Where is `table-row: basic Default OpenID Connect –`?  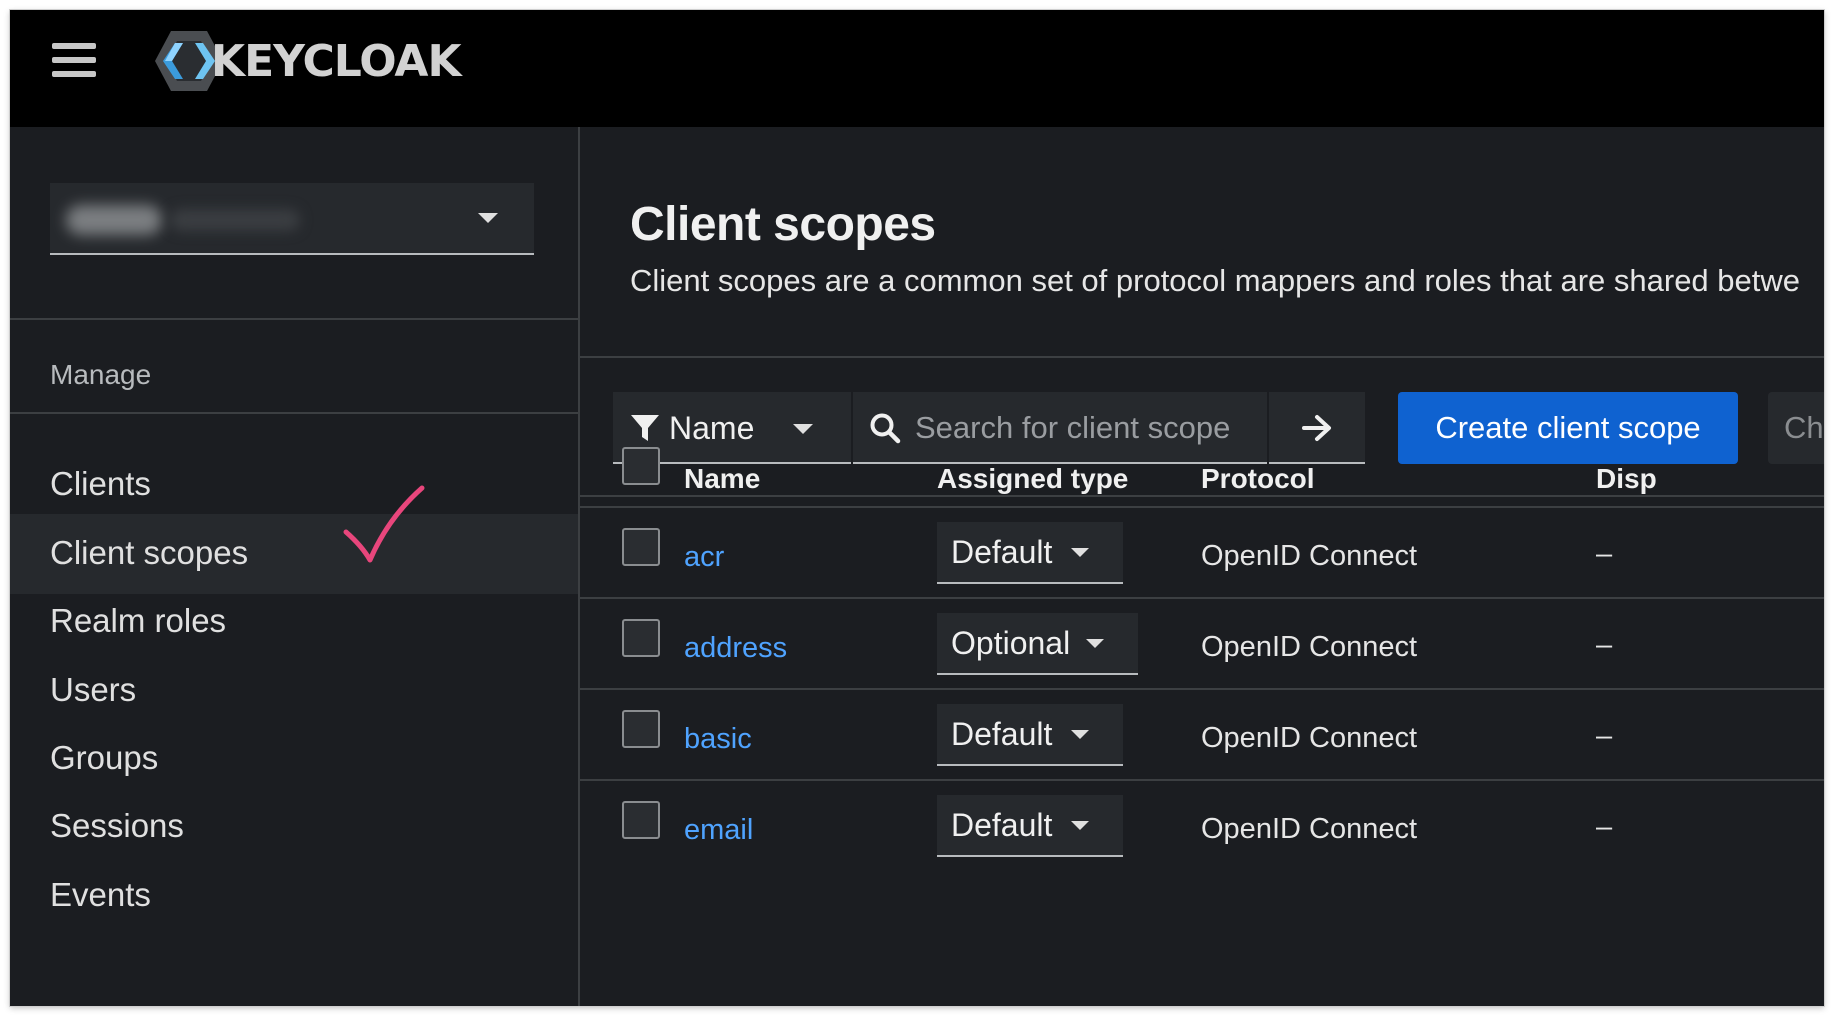 table-row: basic Default OpenID Connect – is located at coordinates (1202, 733).